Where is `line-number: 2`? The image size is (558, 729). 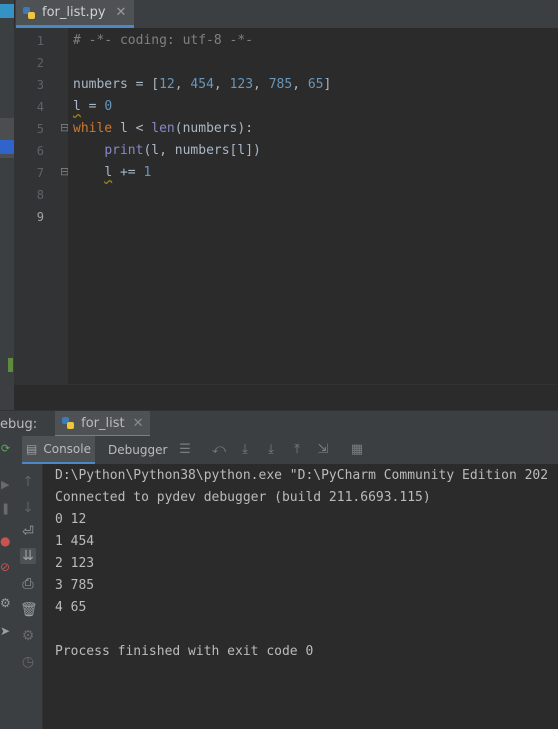
line-number: 2 is located at coordinates (40, 63).